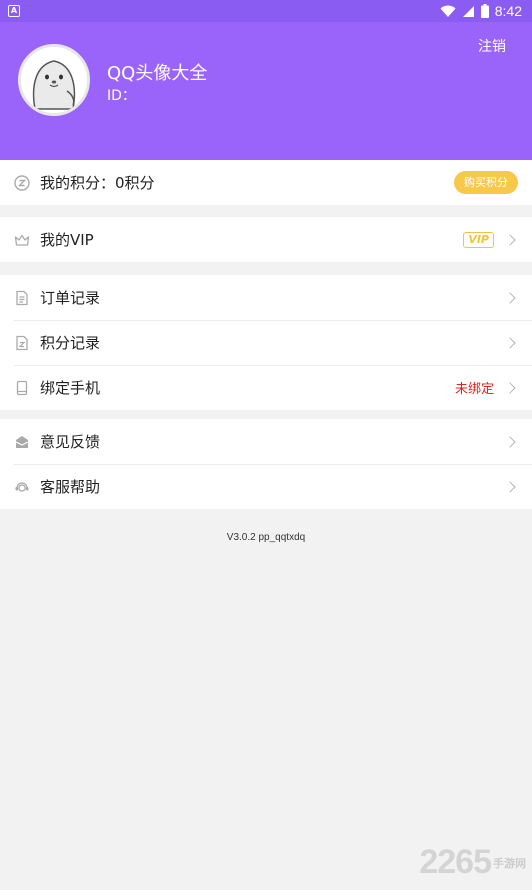 This screenshot has height=890, width=532. Describe the element at coordinates (266, 486) in the screenshot. I see `help-row: 客服帮助` at that location.